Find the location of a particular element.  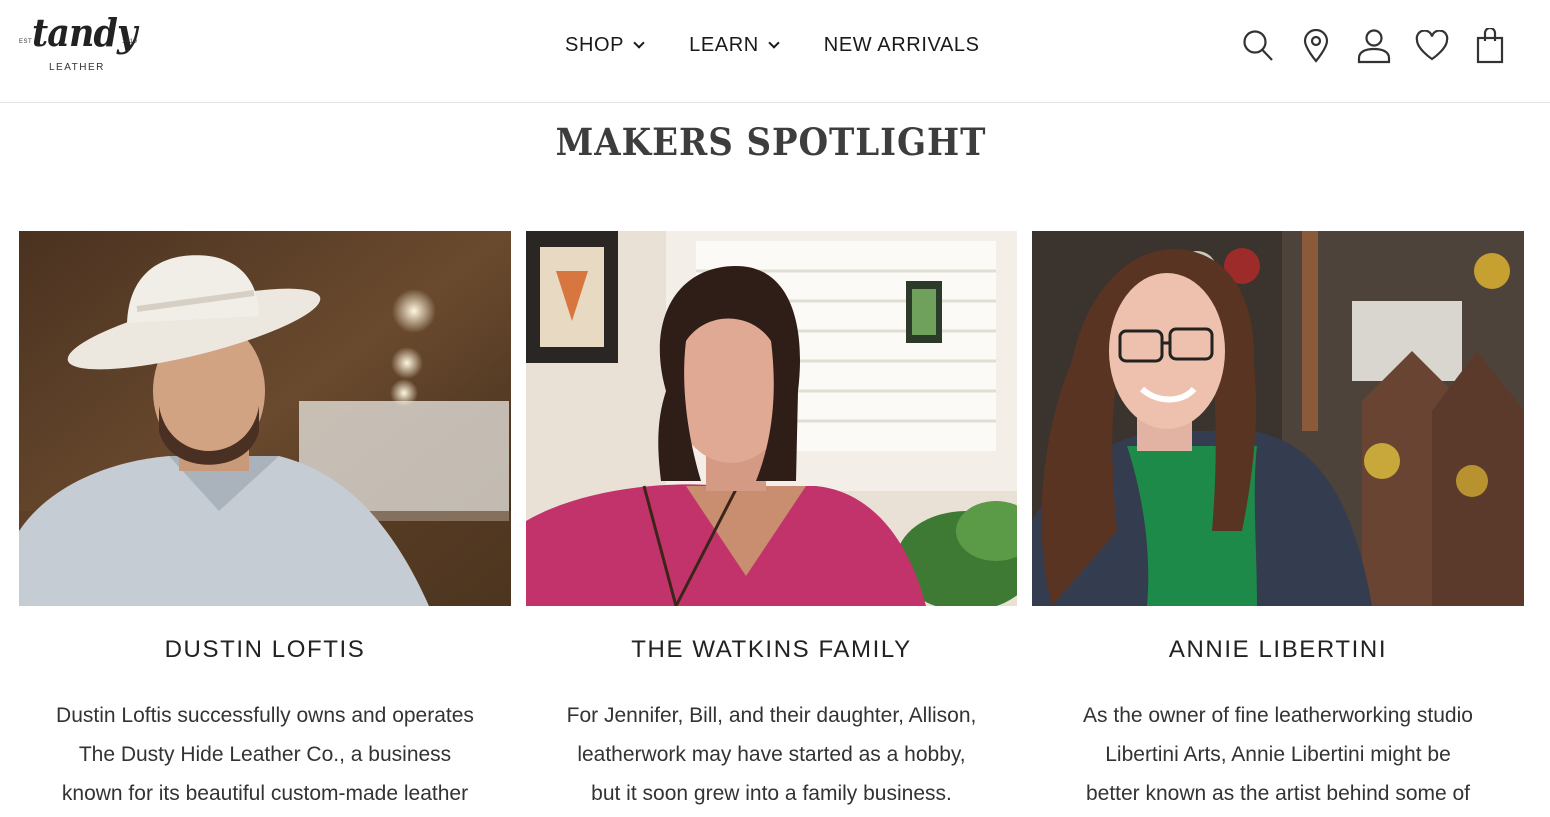

description-line: Libertini Arts, Annie Libertini might be is located at coordinates (1278, 754).